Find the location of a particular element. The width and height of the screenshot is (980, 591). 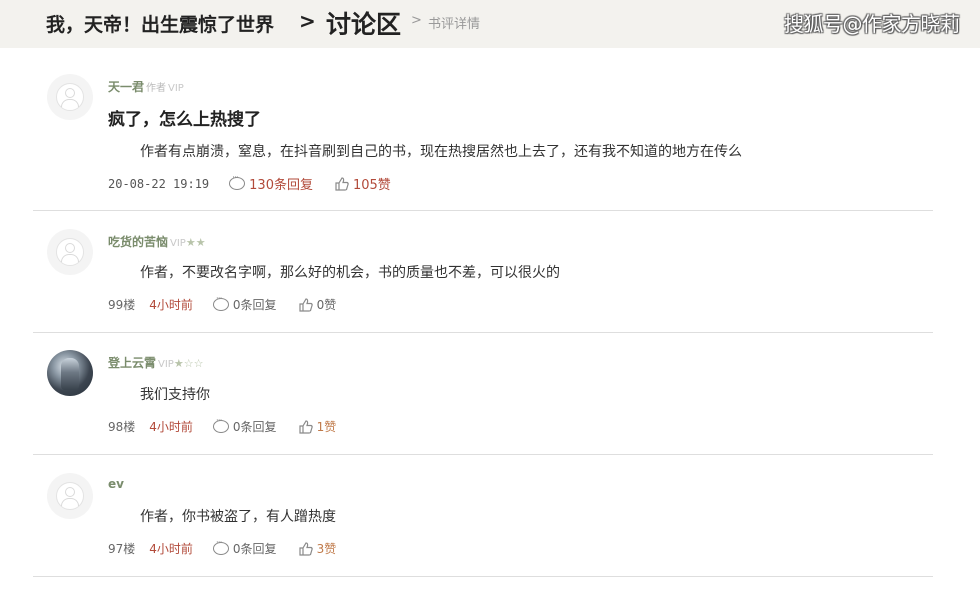

watermark: 搜狐号@作家方晓莉 is located at coordinates (872, 24).